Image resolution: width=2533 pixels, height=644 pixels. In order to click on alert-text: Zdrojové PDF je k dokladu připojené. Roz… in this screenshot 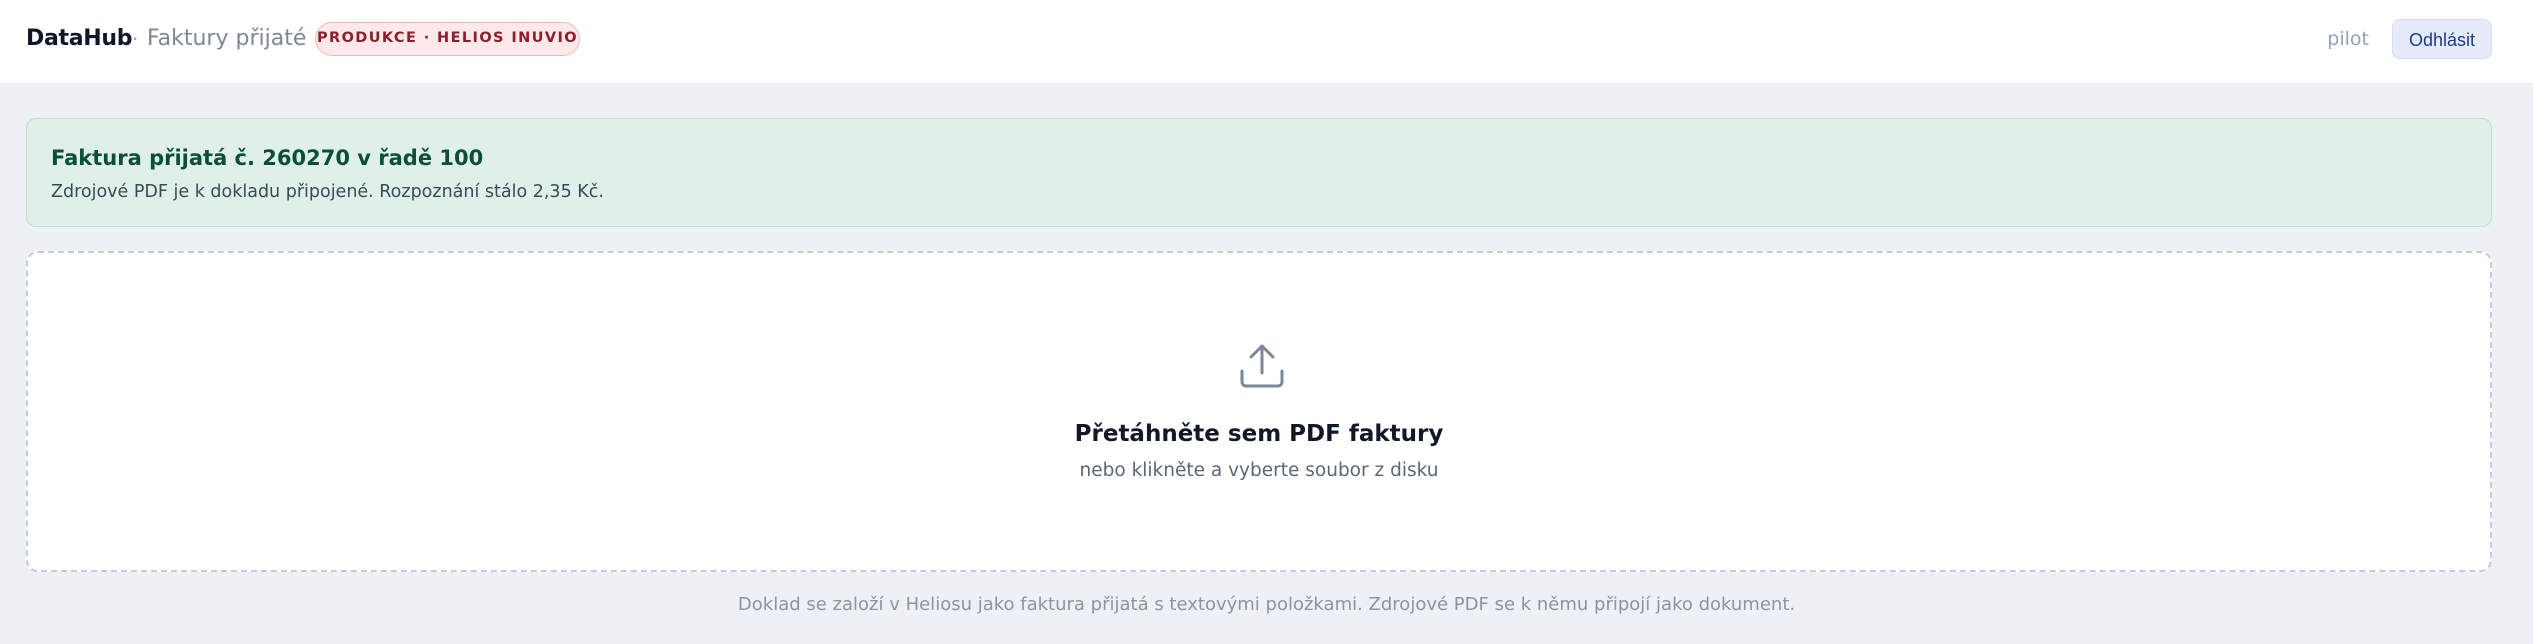, I will do `click(327, 192)`.